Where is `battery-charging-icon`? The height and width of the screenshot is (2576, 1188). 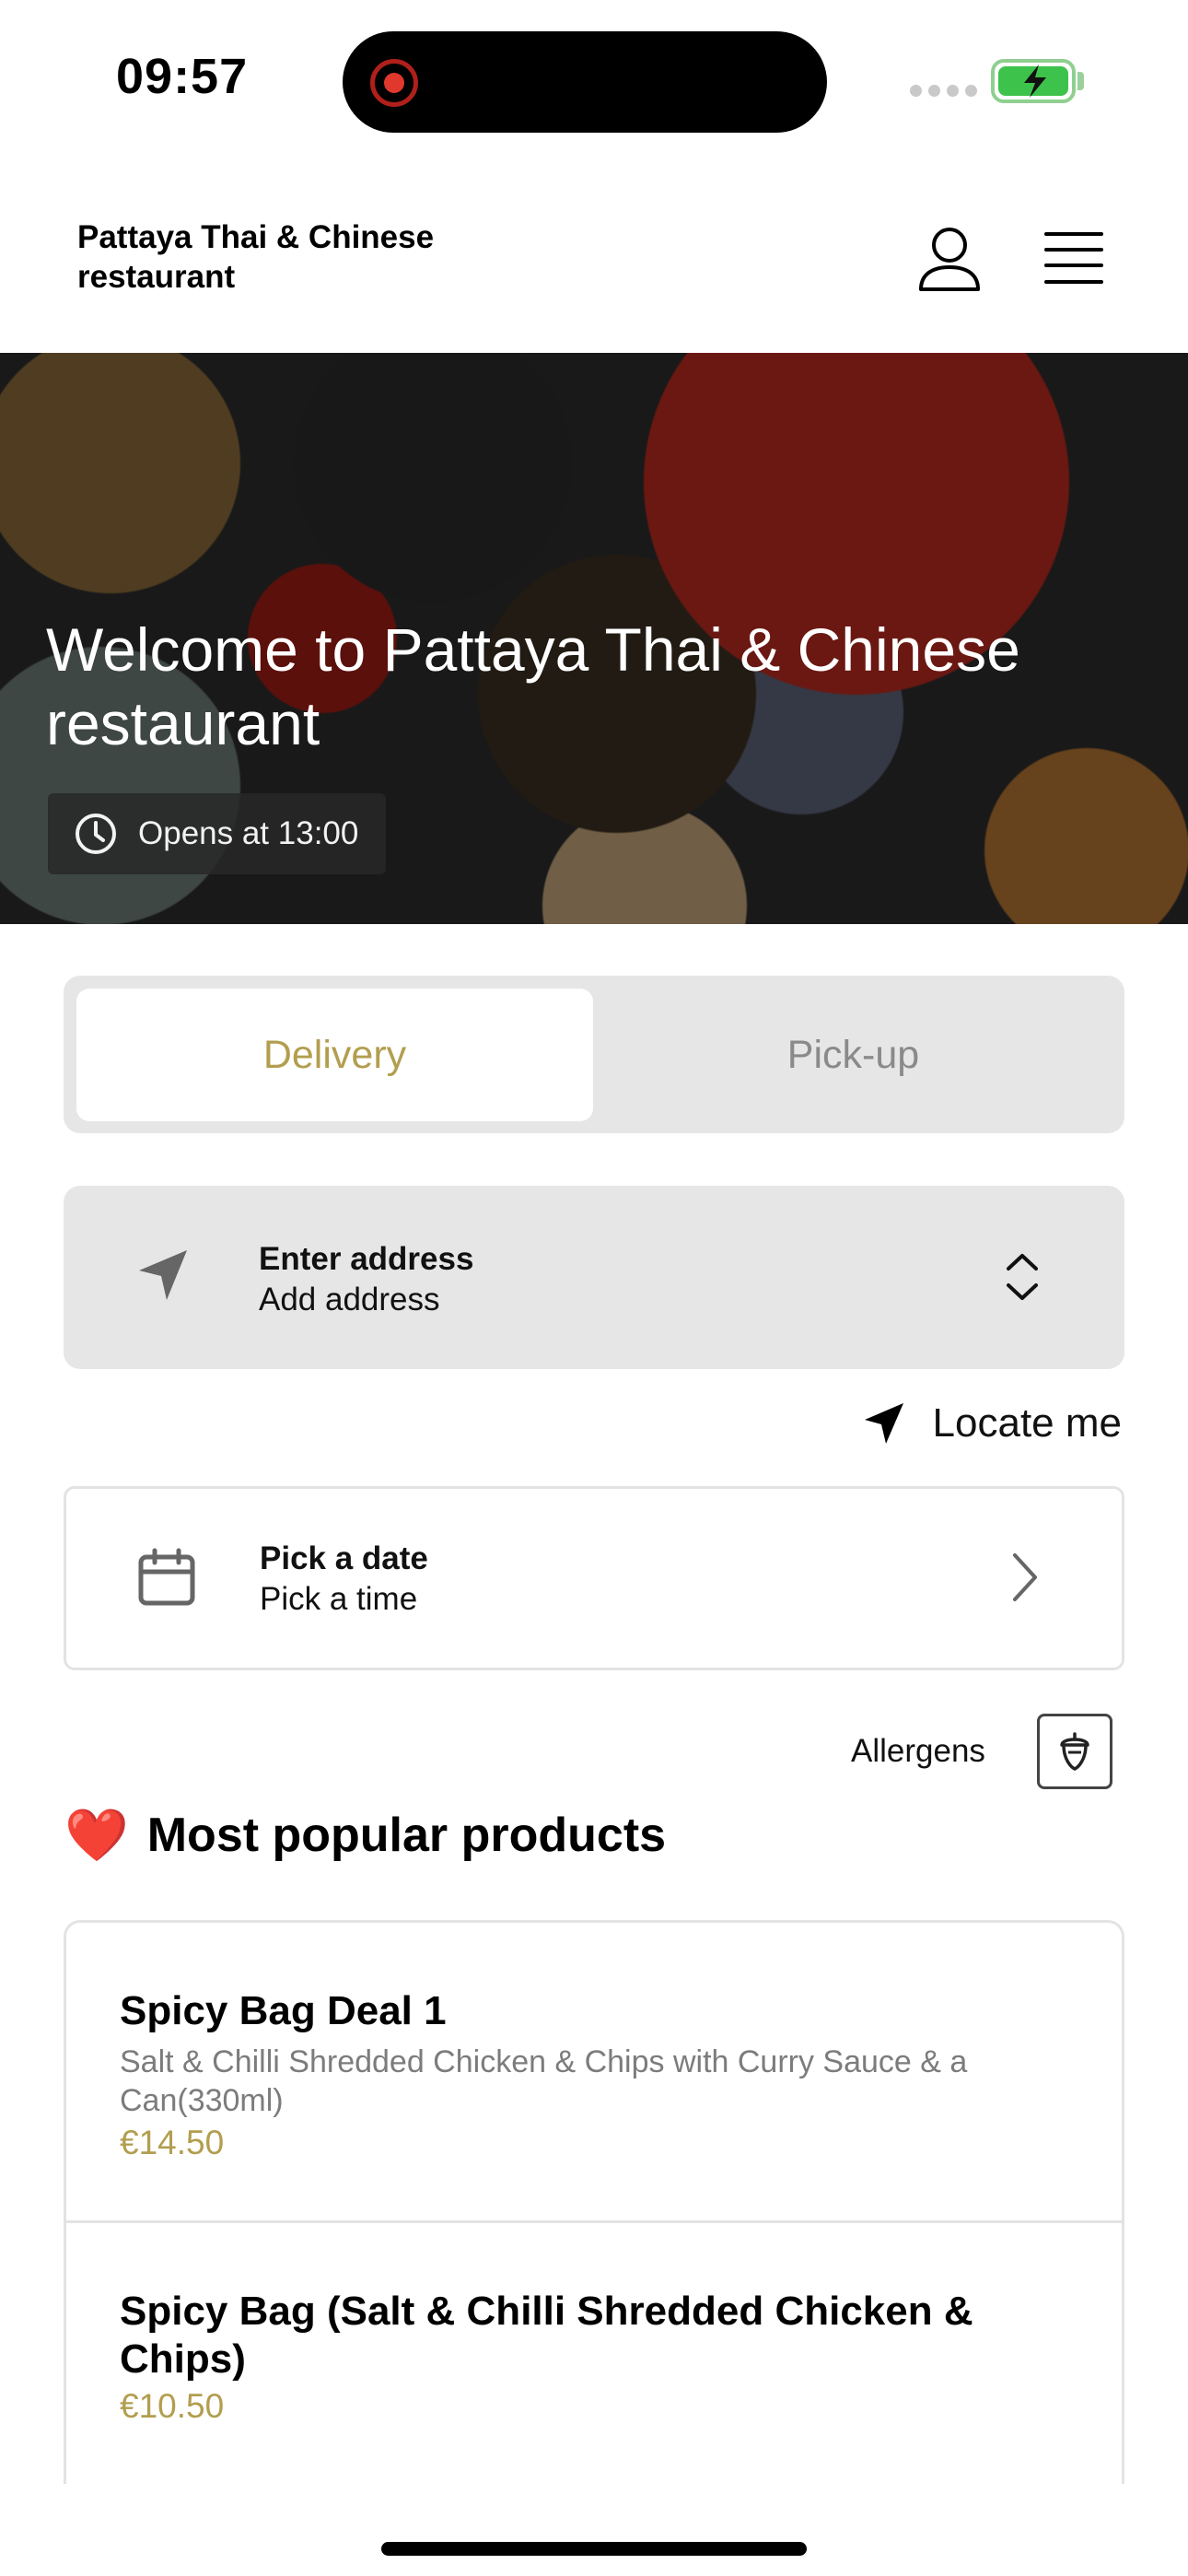
battery-charging-icon is located at coordinates (1033, 81).